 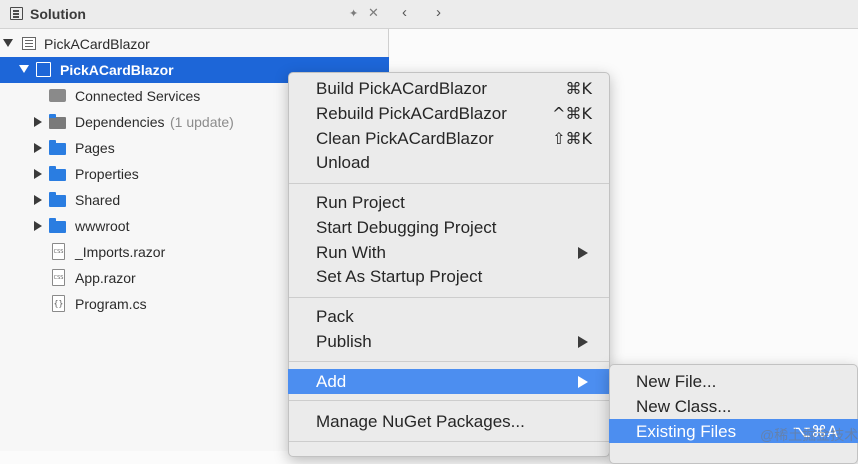 What do you see at coordinates (360, 202) in the screenshot?
I see `menu-item-label: Run Project` at bounding box center [360, 202].